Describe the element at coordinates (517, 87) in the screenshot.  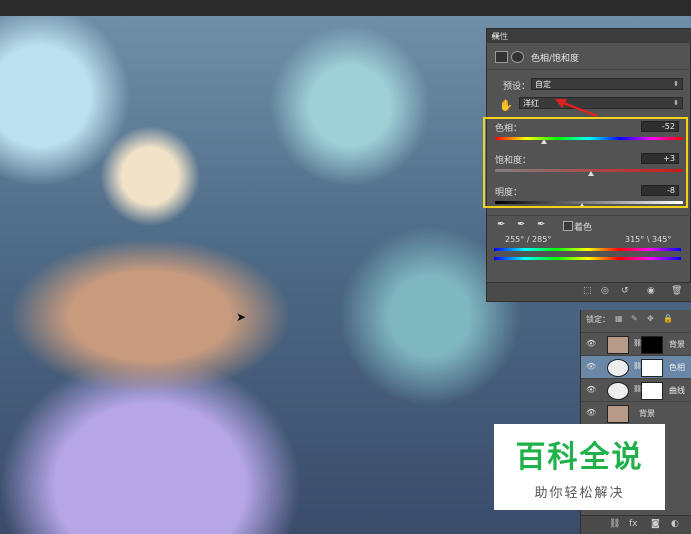
I see `preset-label: 预设：` at that location.